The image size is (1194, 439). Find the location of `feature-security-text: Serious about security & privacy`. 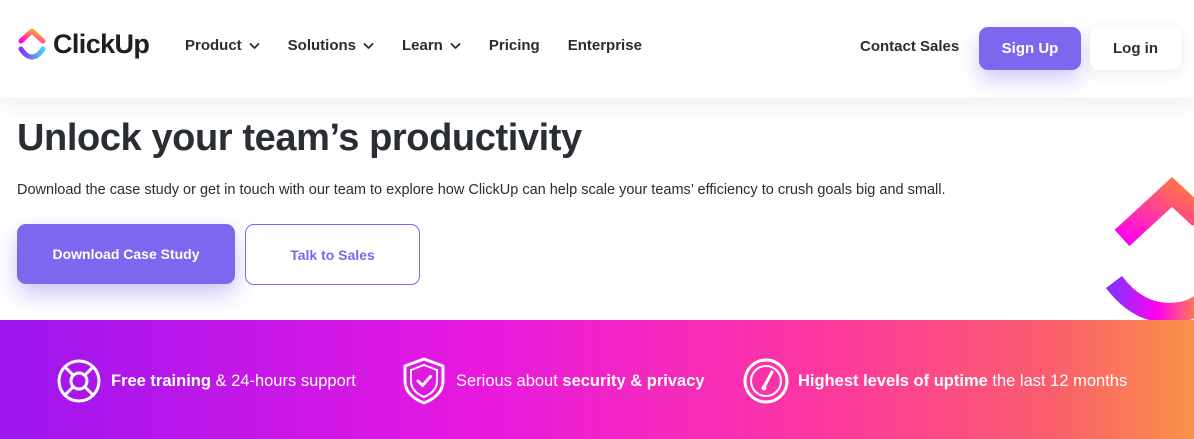

feature-security-text: Serious about security & privacy is located at coordinates (580, 381).